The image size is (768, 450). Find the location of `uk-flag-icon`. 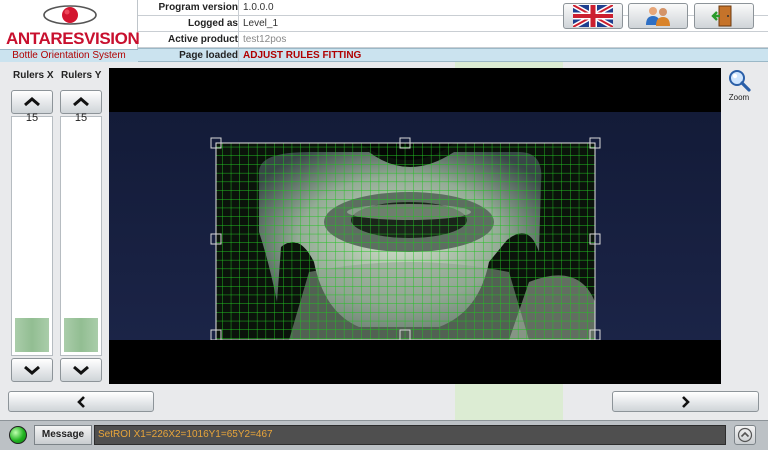

uk-flag-icon is located at coordinates (593, 16).